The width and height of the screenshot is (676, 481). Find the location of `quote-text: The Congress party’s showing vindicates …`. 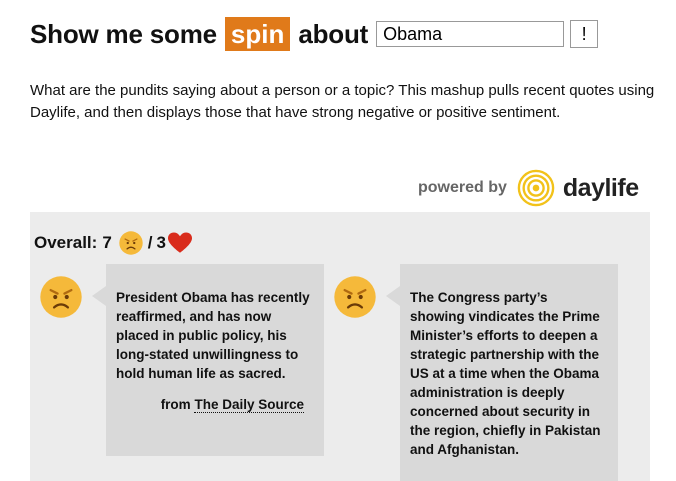

quote-text: The Congress party’s showing vindicates … is located at coordinates (505, 373).